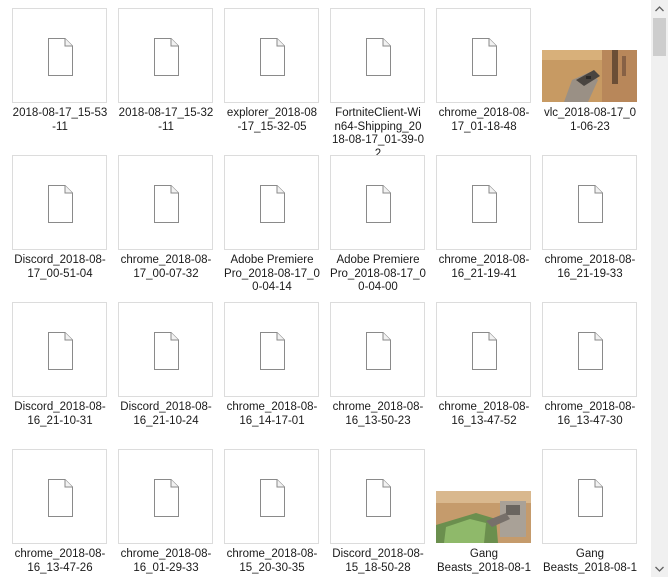 The width and height of the screenshot is (668, 577). I want to click on vertical-scrollbar, so click(659, 288).